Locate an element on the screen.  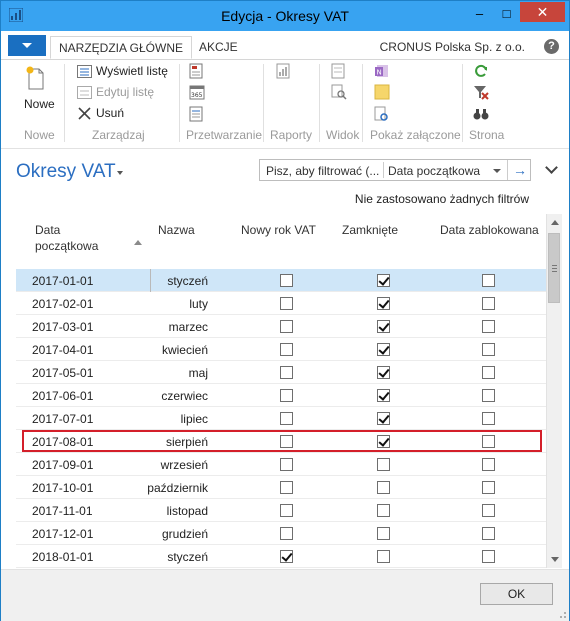
table-row: 2017-11-01 listopad is located at coordinates (281, 510).